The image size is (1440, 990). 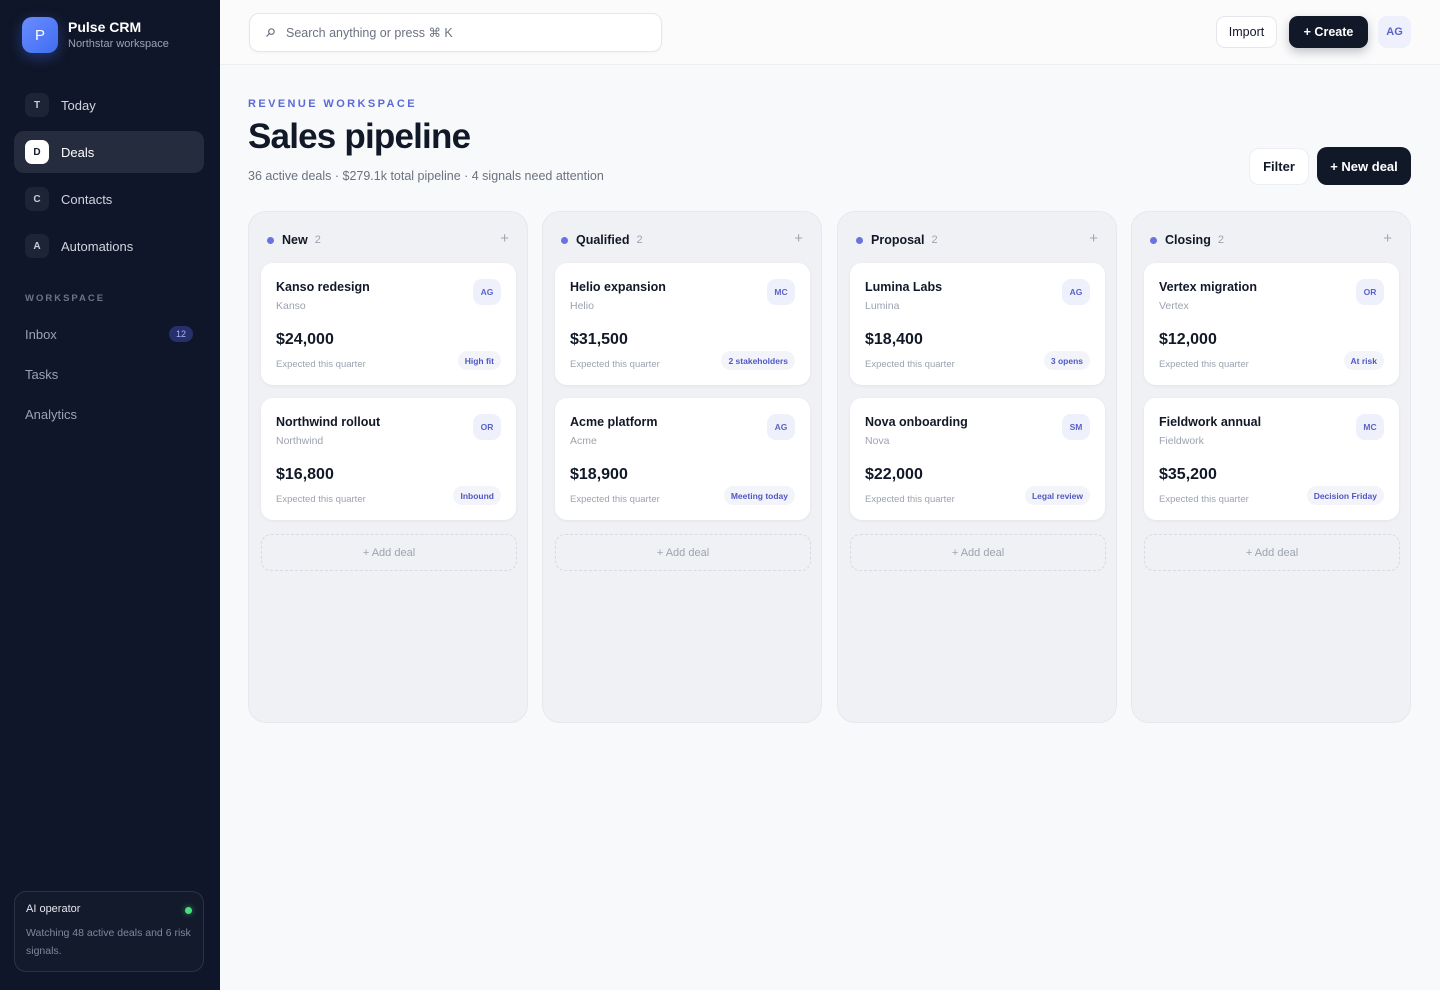 What do you see at coordinates (477, 495) in the screenshot?
I see `deal-signal-badge: Inbound` at bounding box center [477, 495].